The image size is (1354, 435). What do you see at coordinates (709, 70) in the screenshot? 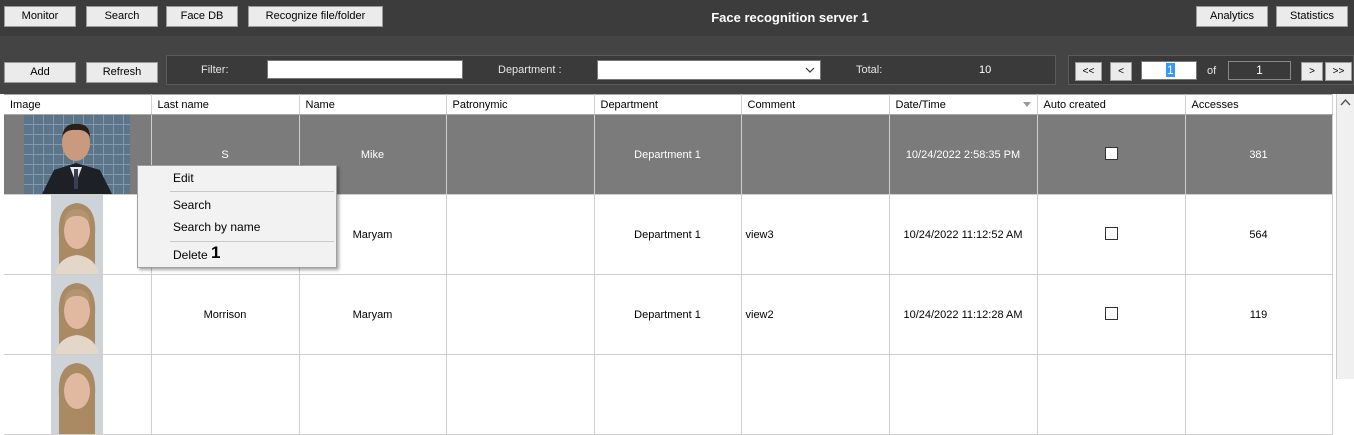
I see `department-select` at bounding box center [709, 70].